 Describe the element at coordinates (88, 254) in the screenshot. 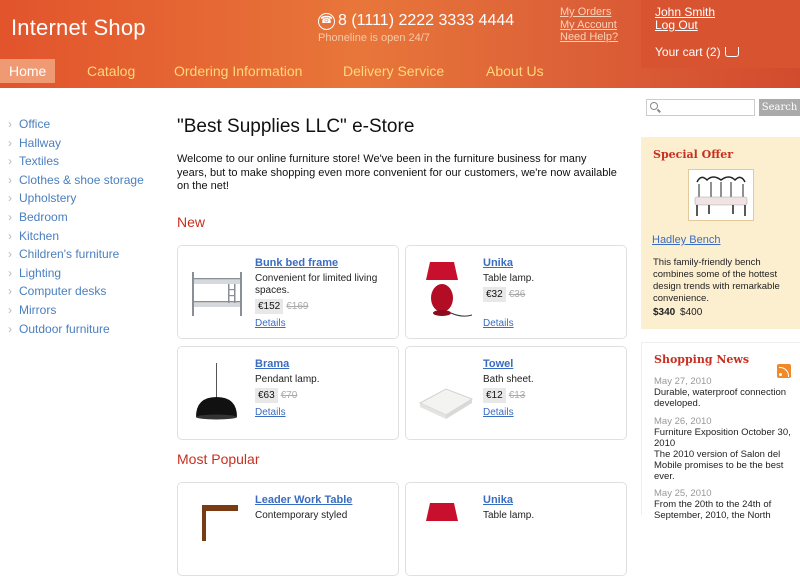

I see `category-childrens-furniture: Children's furniture` at that location.